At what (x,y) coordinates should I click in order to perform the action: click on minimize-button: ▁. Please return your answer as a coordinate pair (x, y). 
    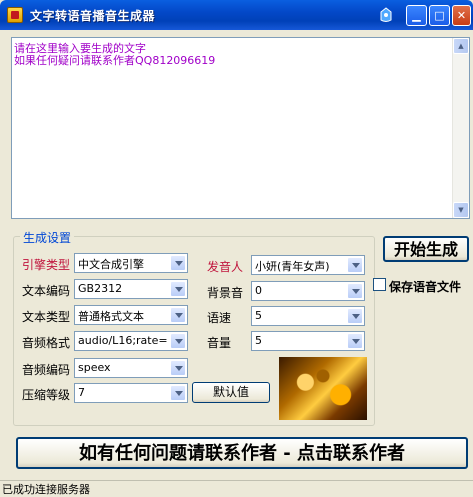
    Looking at the image, I should click on (416, 15).